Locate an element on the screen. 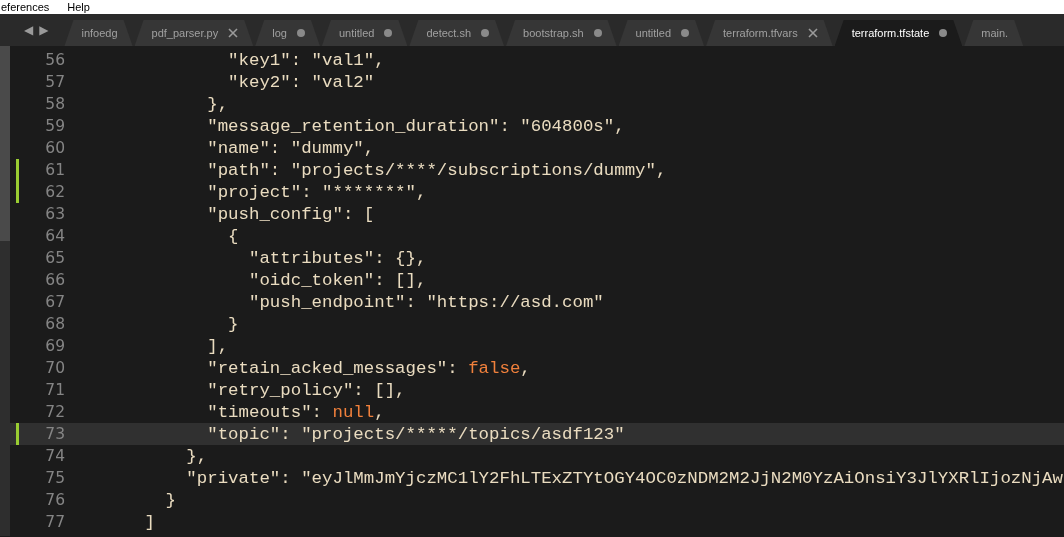 The width and height of the screenshot is (1064, 537). line-number: 57 is located at coordinates (55, 82).